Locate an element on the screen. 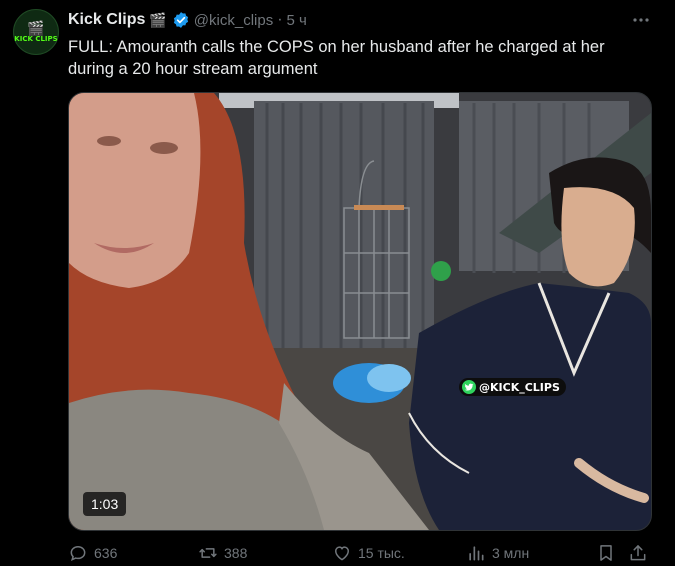 This screenshot has width=675, height=566. more-dots-icon is located at coordinates (641, 20).